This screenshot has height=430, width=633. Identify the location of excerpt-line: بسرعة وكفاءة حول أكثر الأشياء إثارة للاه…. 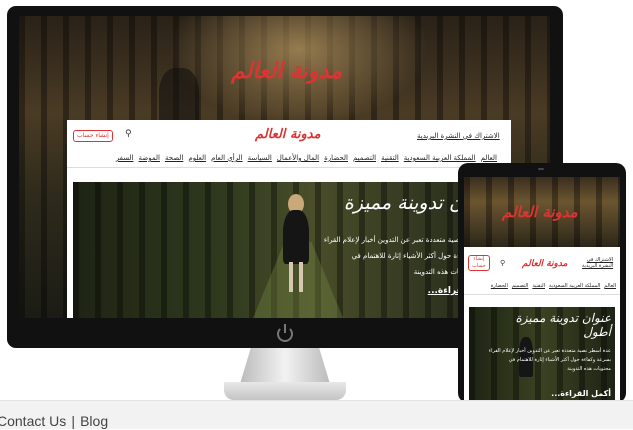
(559, 360).